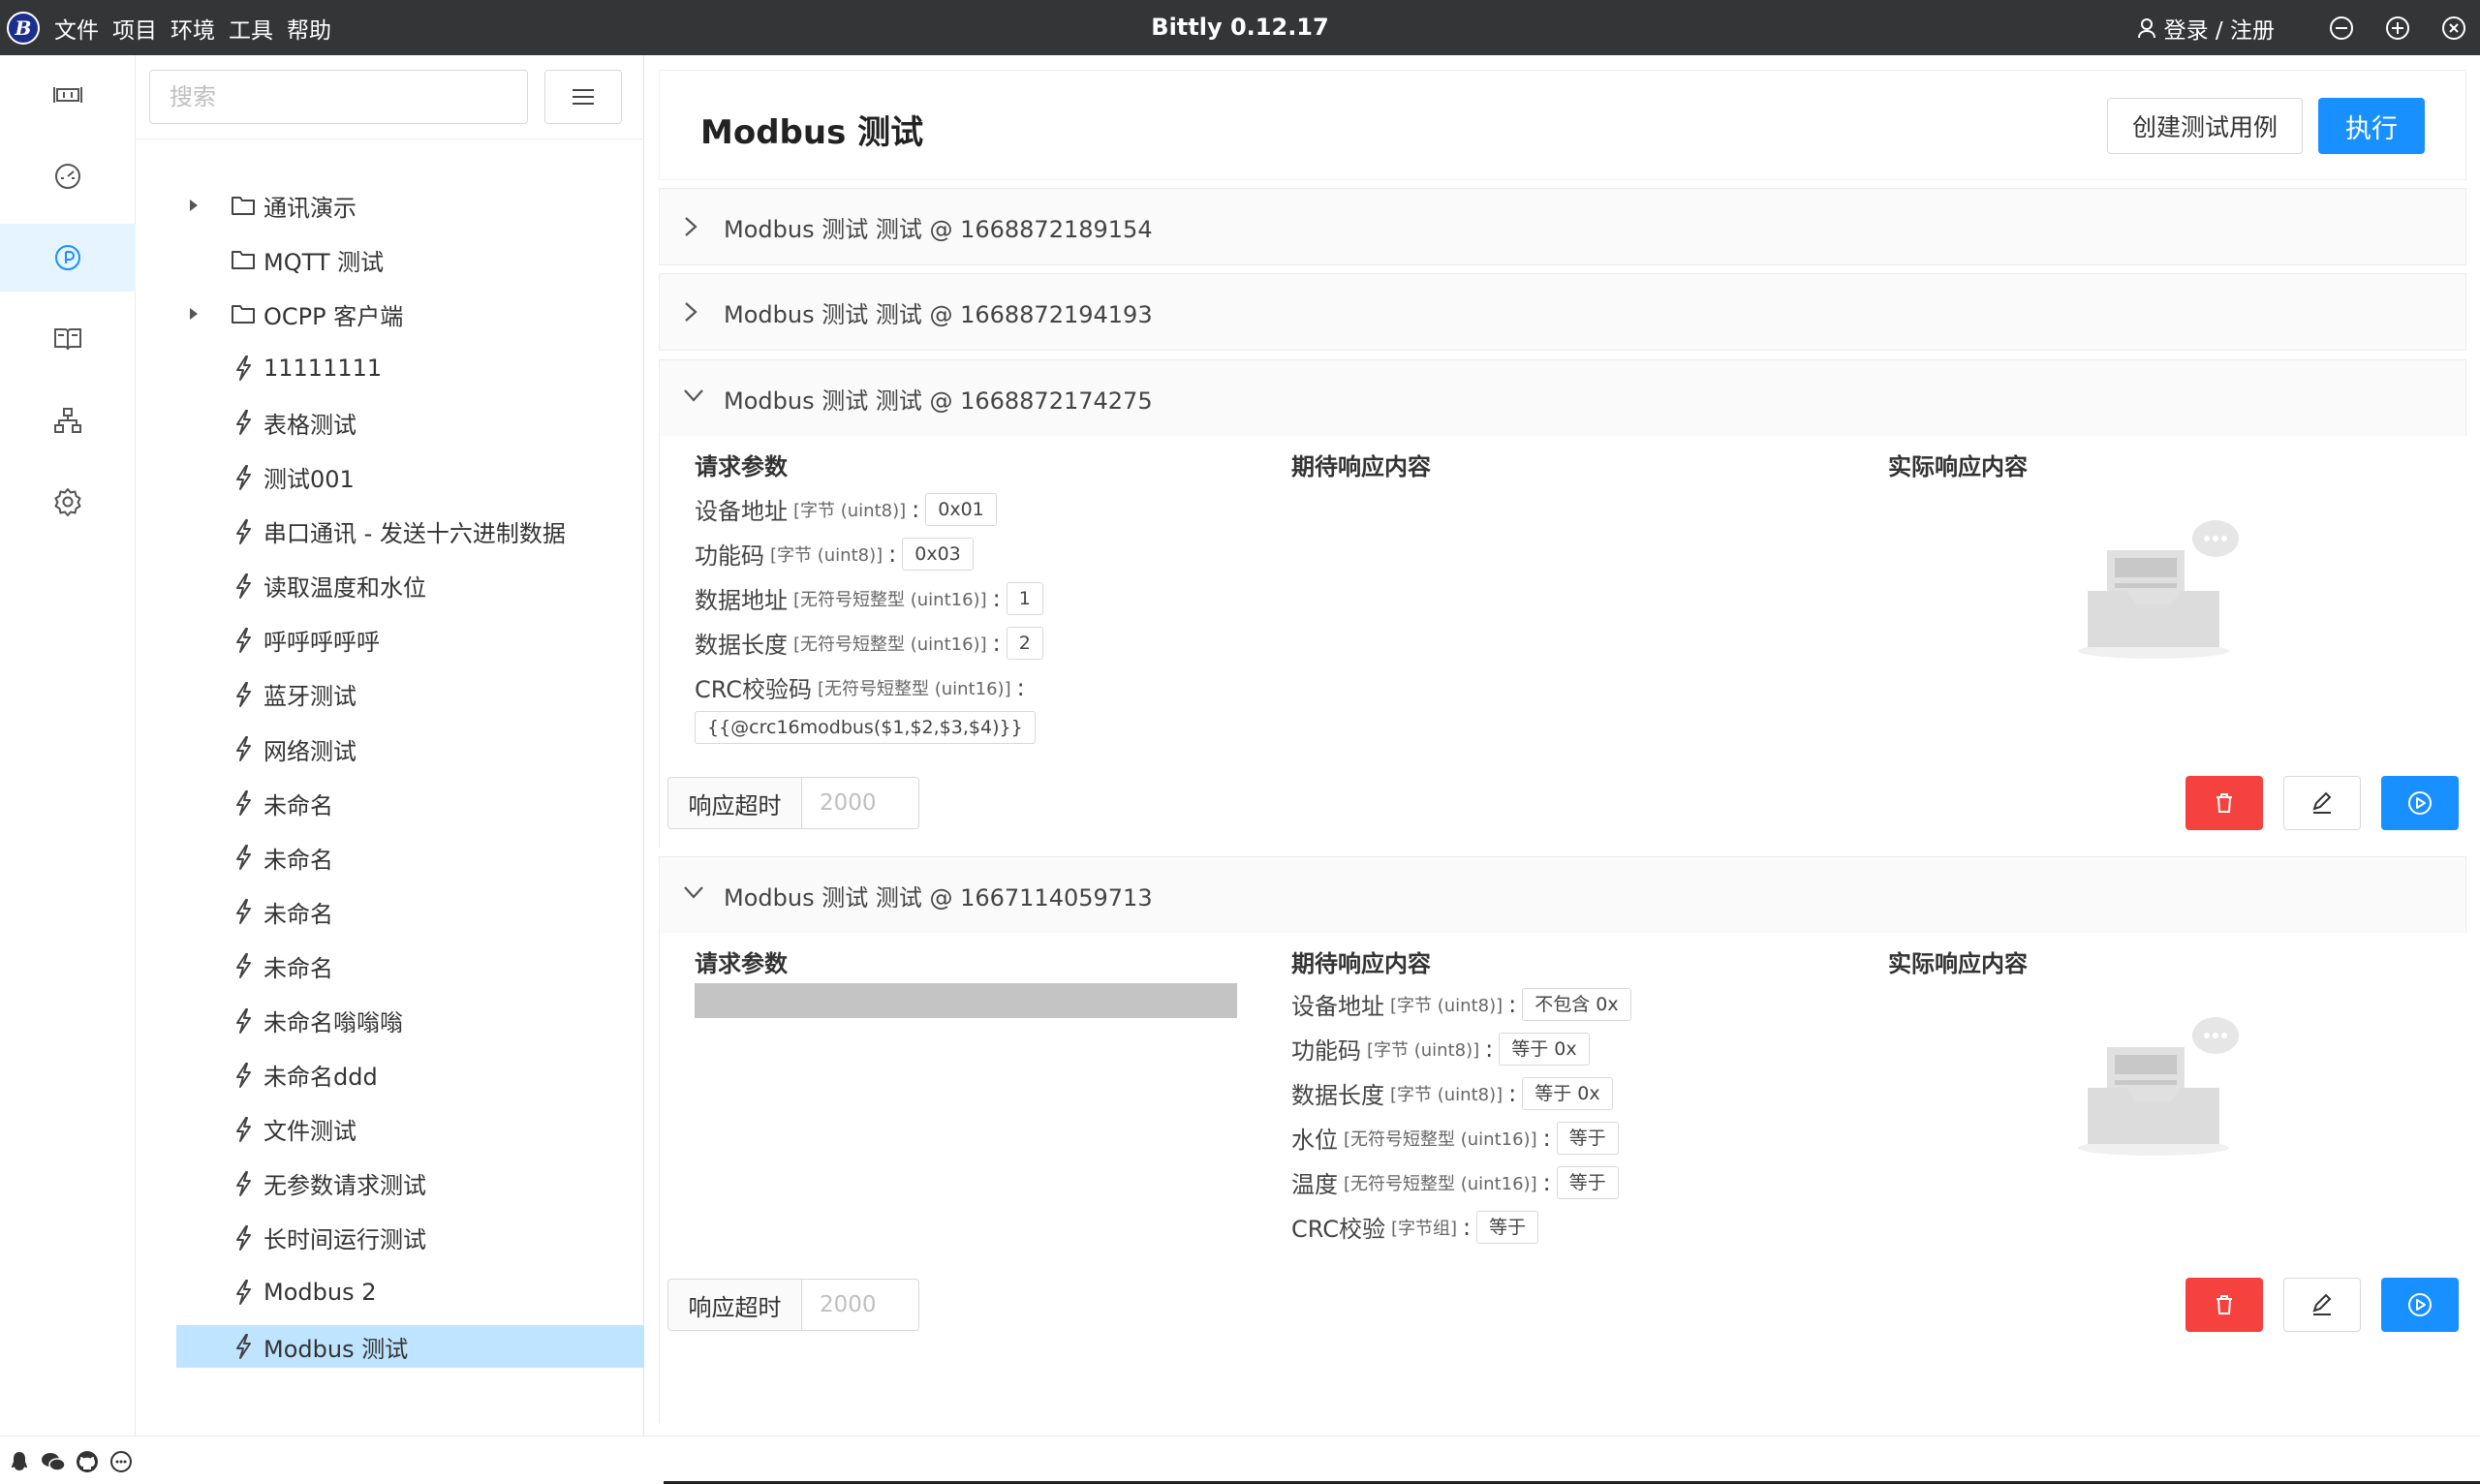  What do you see at coordinates (68, 95) in the screenshot?
I see `rail-item-serial` at bounding box center [68, 95].